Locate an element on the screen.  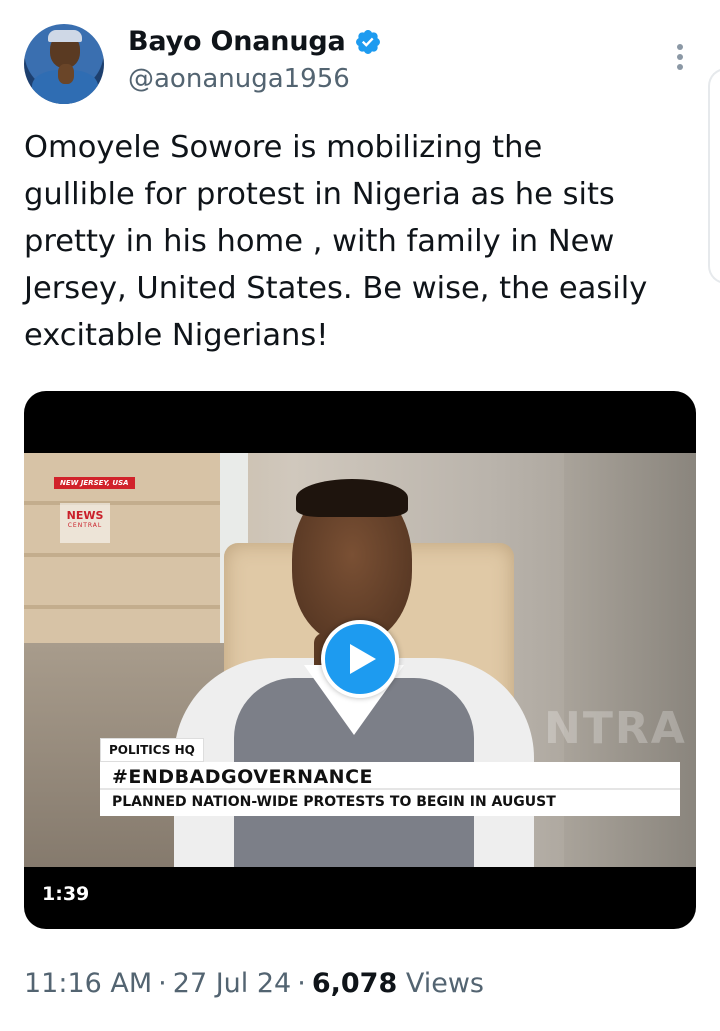
tweet-meta: 11:16 AM · 27 Jul 24 · 6,078 Views is located at coordinates (254, 983).